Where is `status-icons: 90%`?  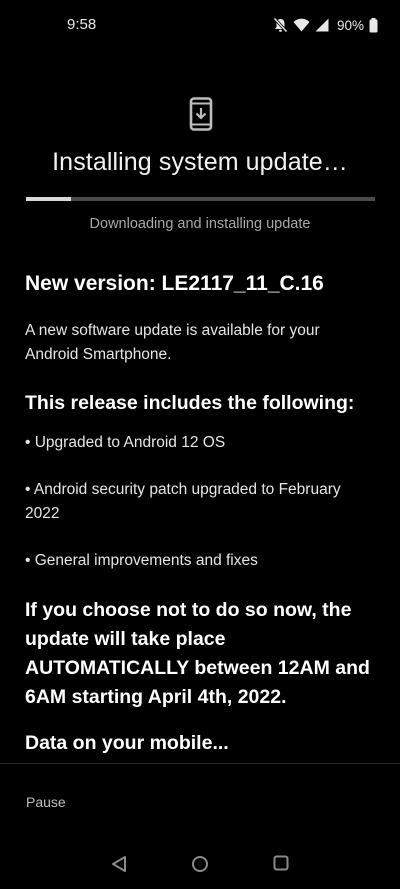 status-icons: 90% is located at coordinates (325, 25).